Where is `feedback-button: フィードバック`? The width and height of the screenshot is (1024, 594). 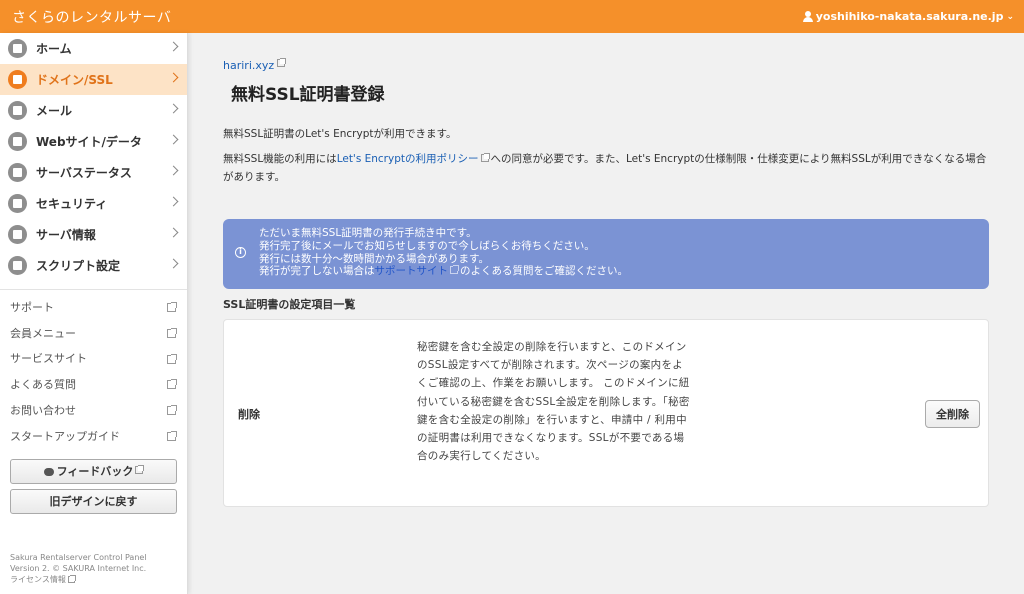
feedback-button: フィードバック is located at coordinates (93, 471).